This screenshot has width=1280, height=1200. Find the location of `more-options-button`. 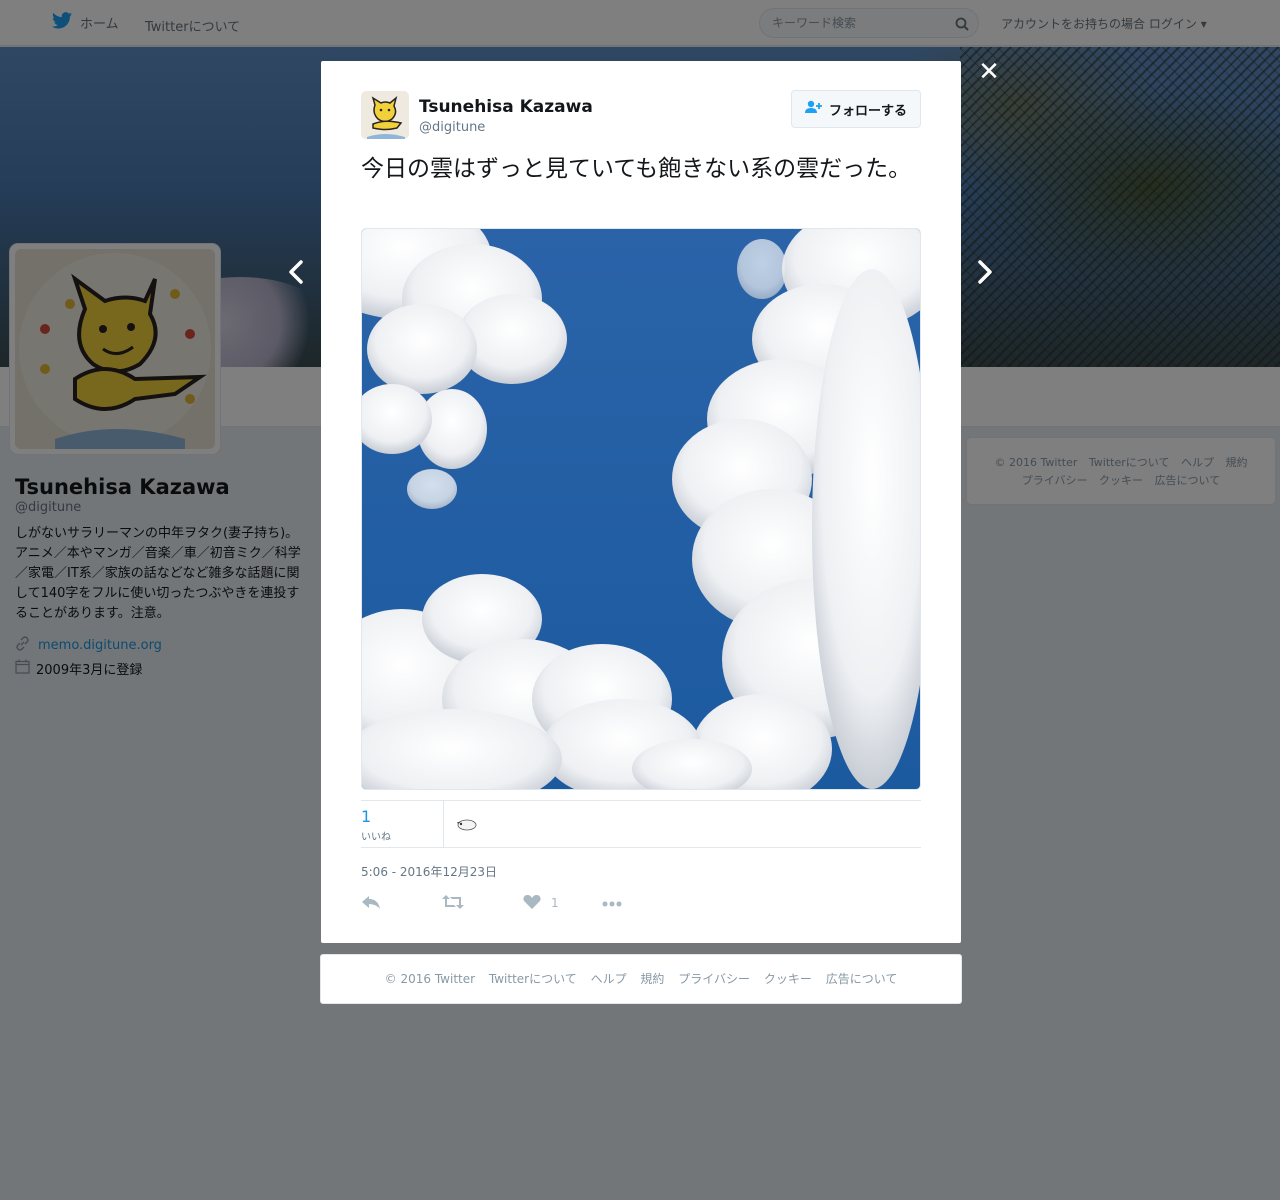

more-options-button is located at coordinates (612, 903).